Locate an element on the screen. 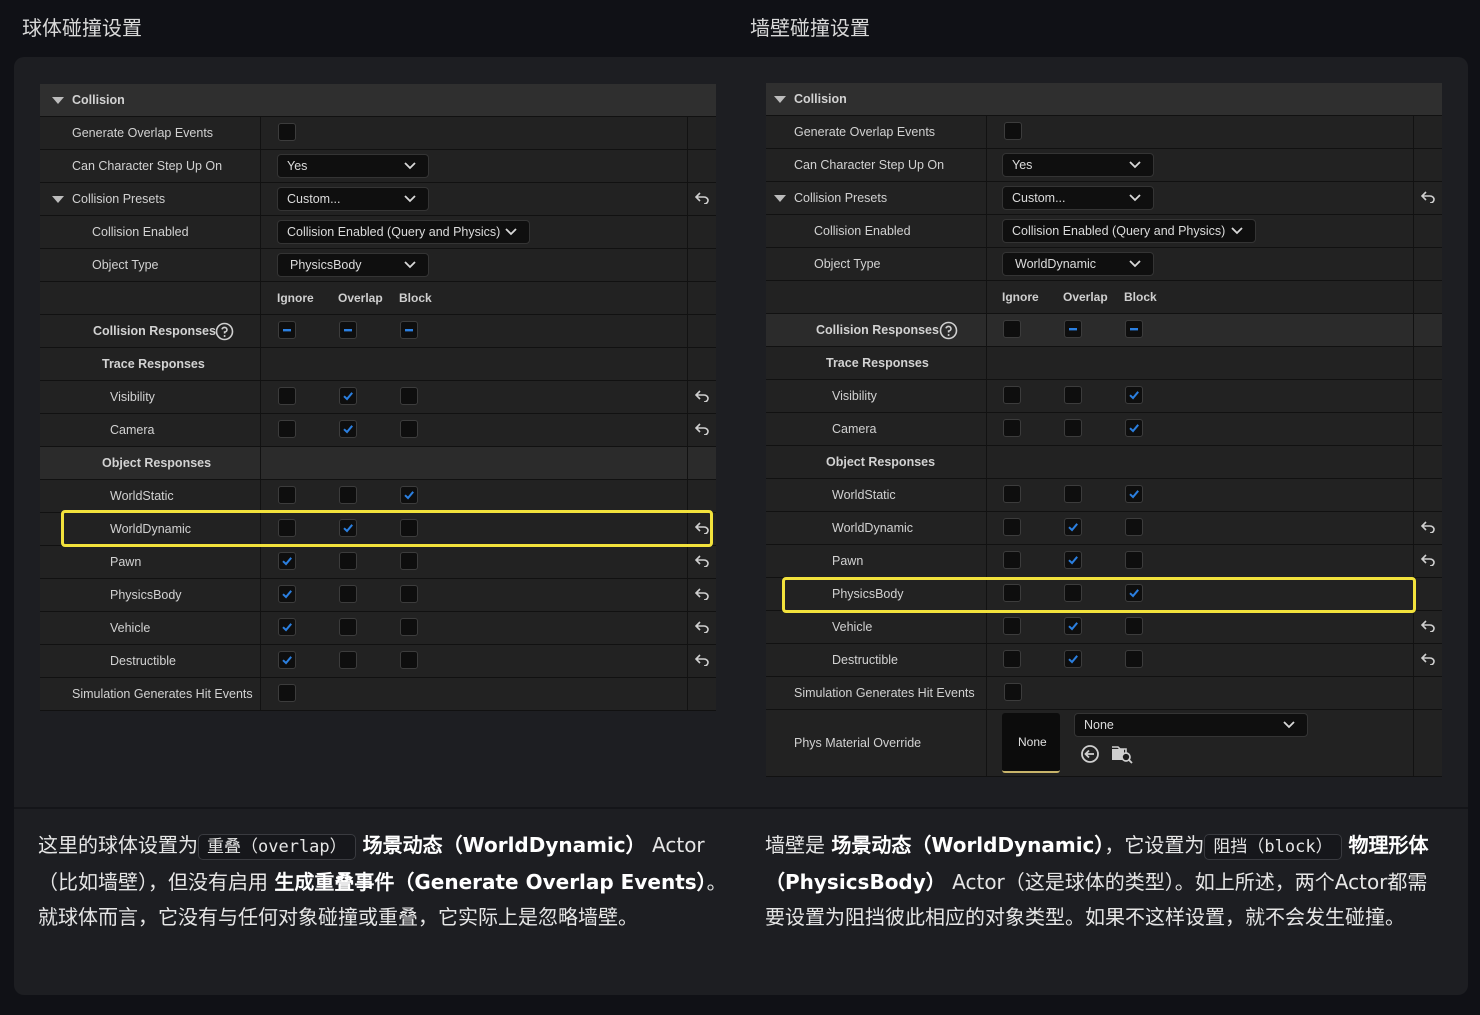 This screenshot has width=1480, height=1015. card-divider is located at coordinates (741, 808).